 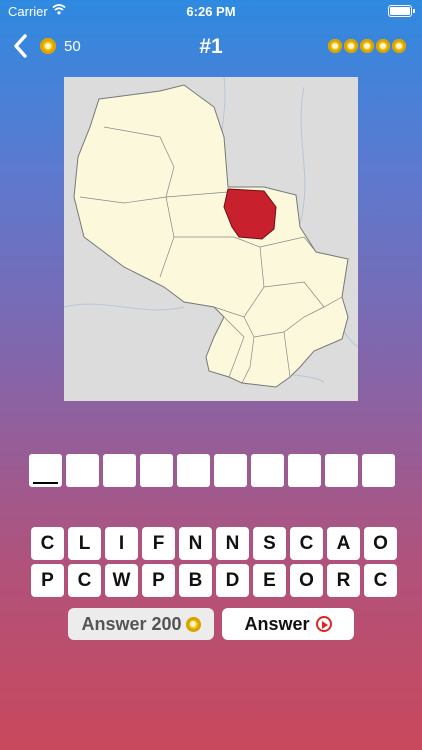 What do you see at coordinates (131, 623) in the screenshot?
I see `answer-with-coins-label: Answer 200` at bounding box center [131, 623].